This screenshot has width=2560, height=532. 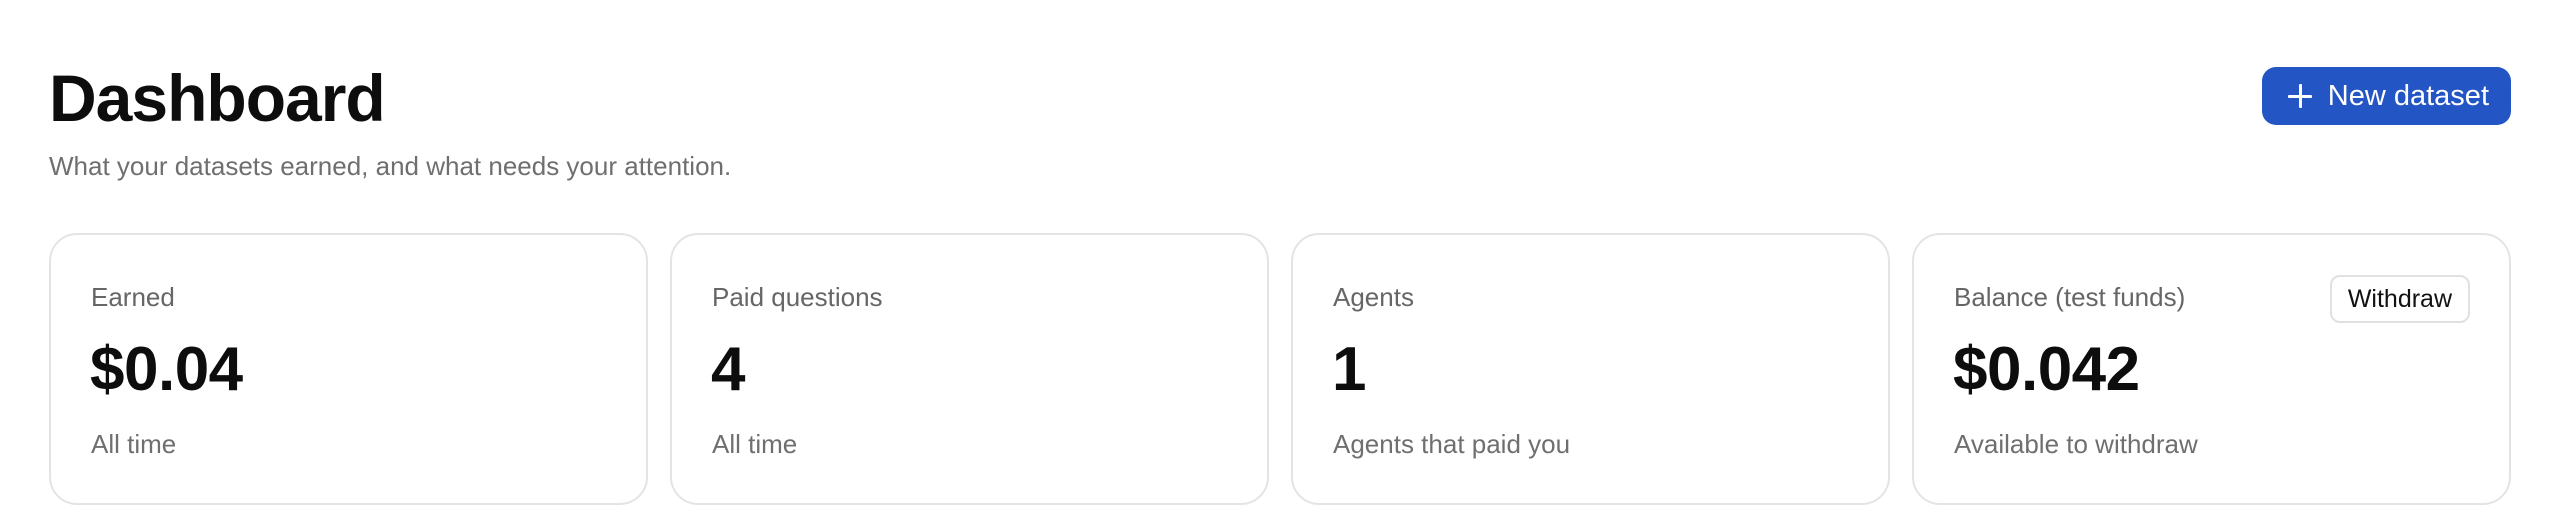 I want to click on balance-card-value: $0.042, so click(x=2046, y=369).